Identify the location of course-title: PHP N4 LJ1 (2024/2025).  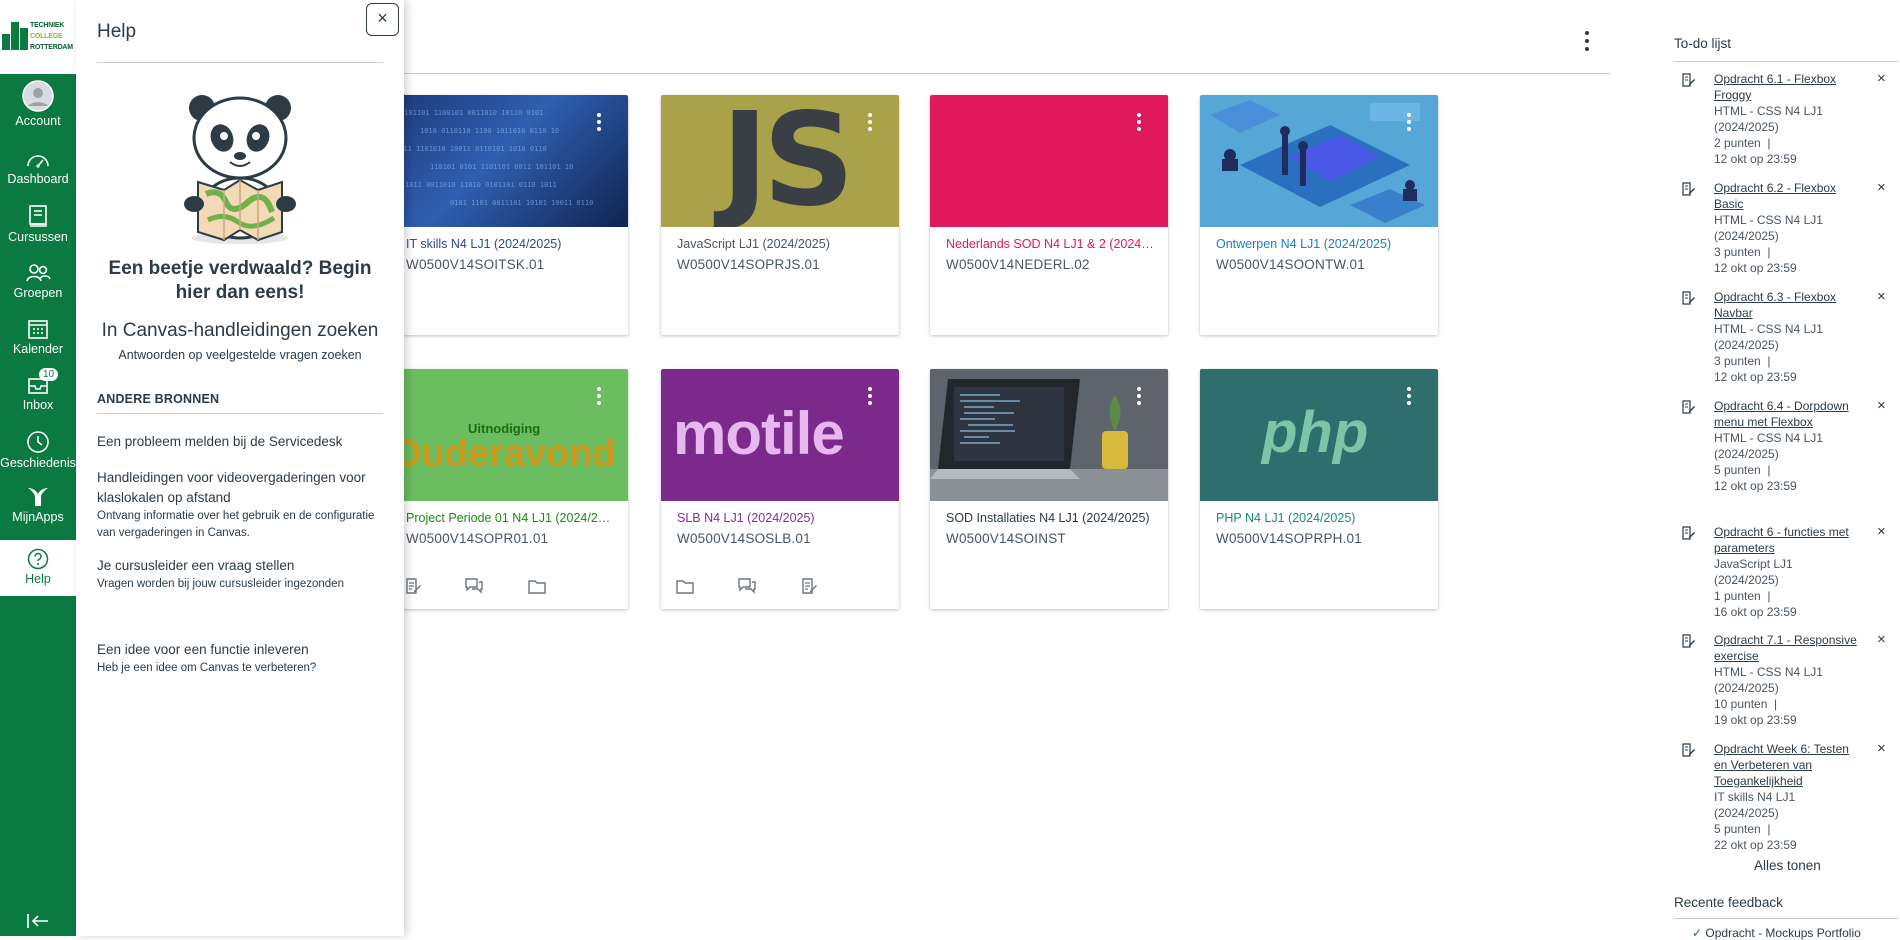
(1321, 518).